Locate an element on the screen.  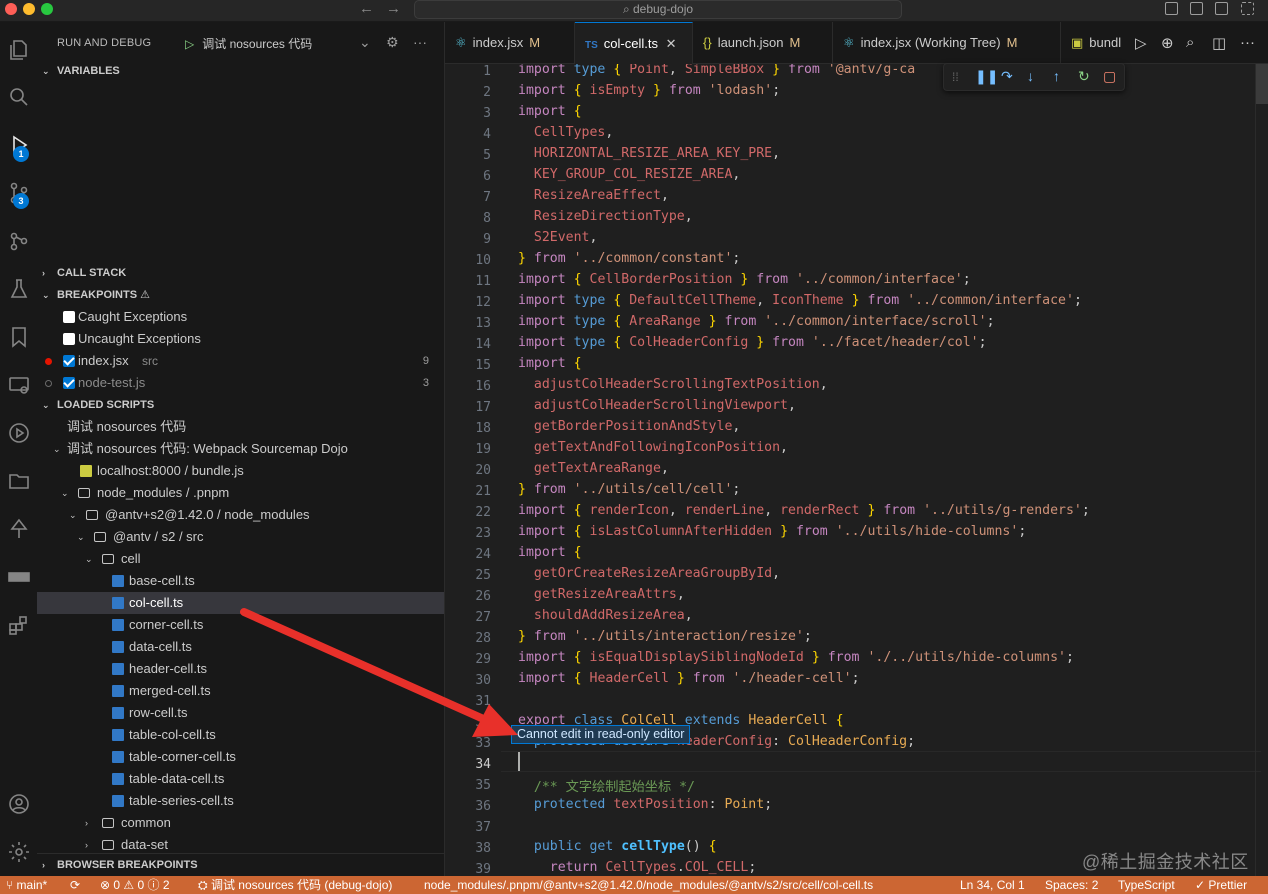
tree-item: ⌄ 调试 nosources 代码: Webpack Sourcemap Dojo is located at coordinates (240, 449).